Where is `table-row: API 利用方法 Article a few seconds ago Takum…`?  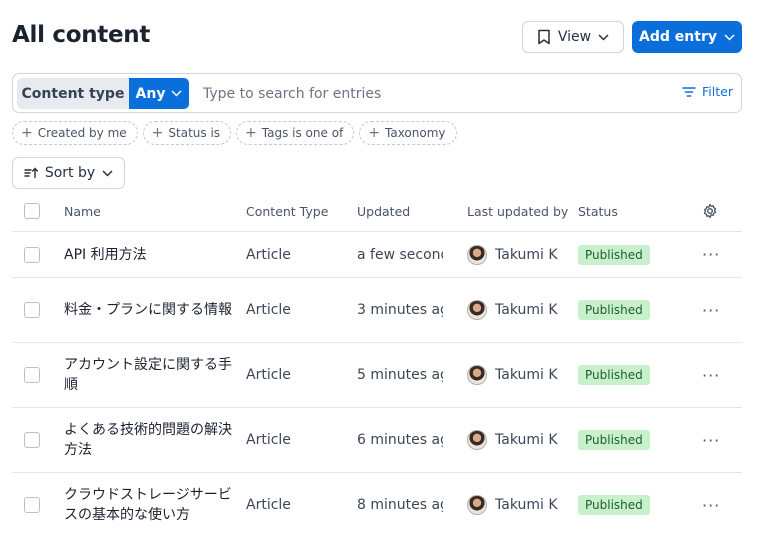
table-row: API 利用方法 Article a few seconds ago Takum… is located at coordinates (377, 255).